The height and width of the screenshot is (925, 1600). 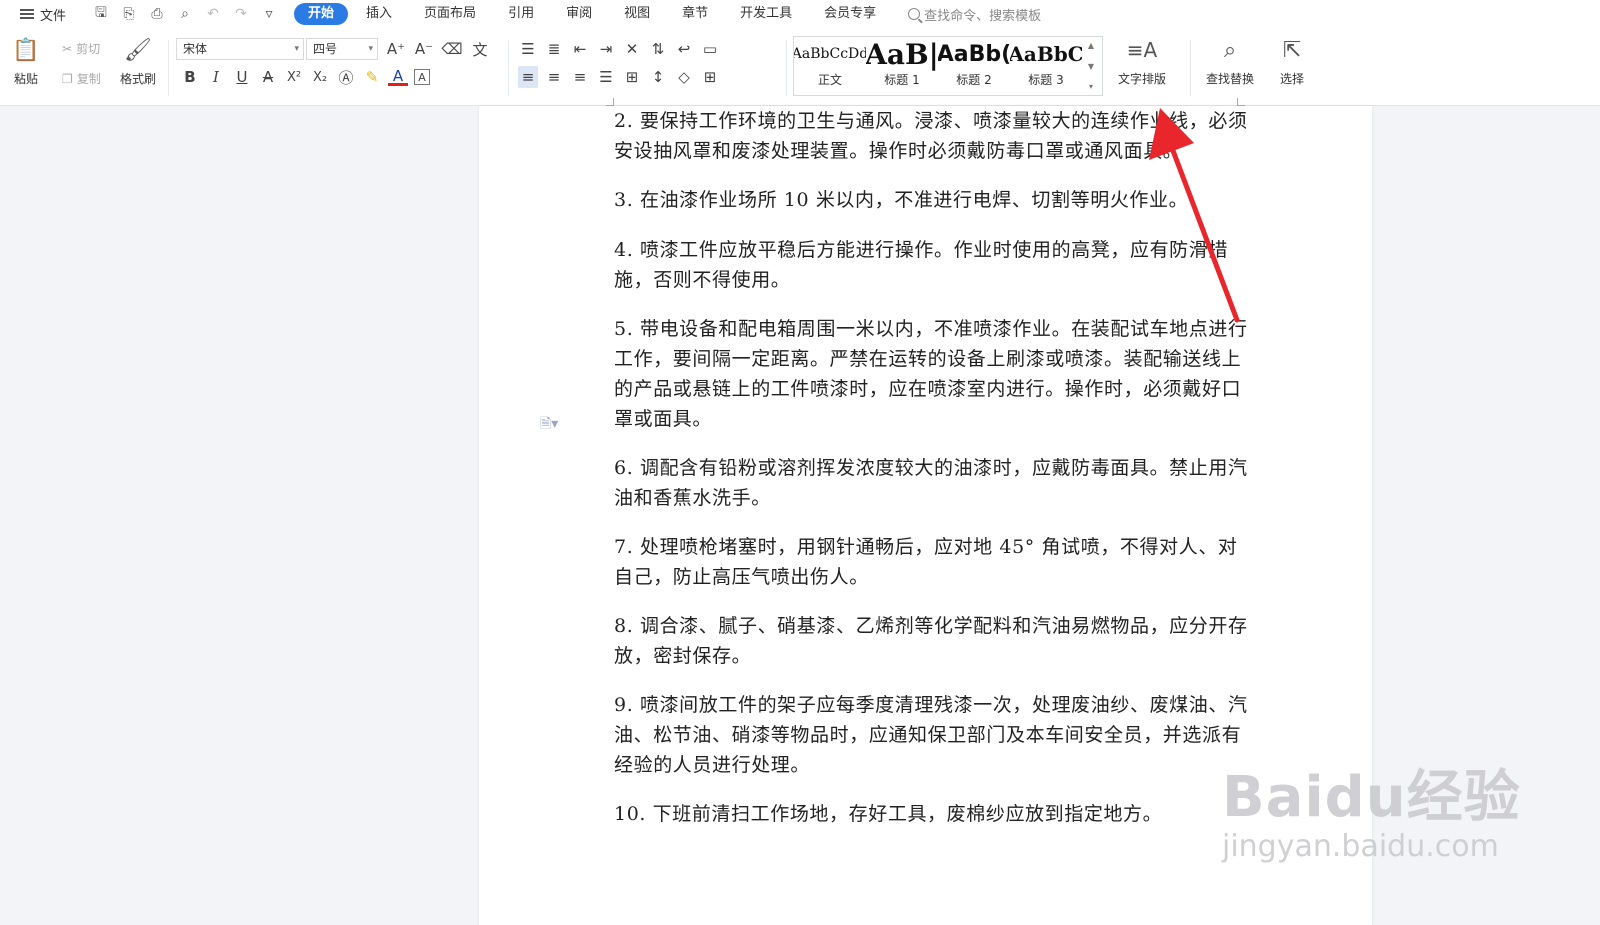 What do you see at coordinates (240, 49) in the screenshot?
I see `font-name-select: 宋体` at bounding box center [240, 49].